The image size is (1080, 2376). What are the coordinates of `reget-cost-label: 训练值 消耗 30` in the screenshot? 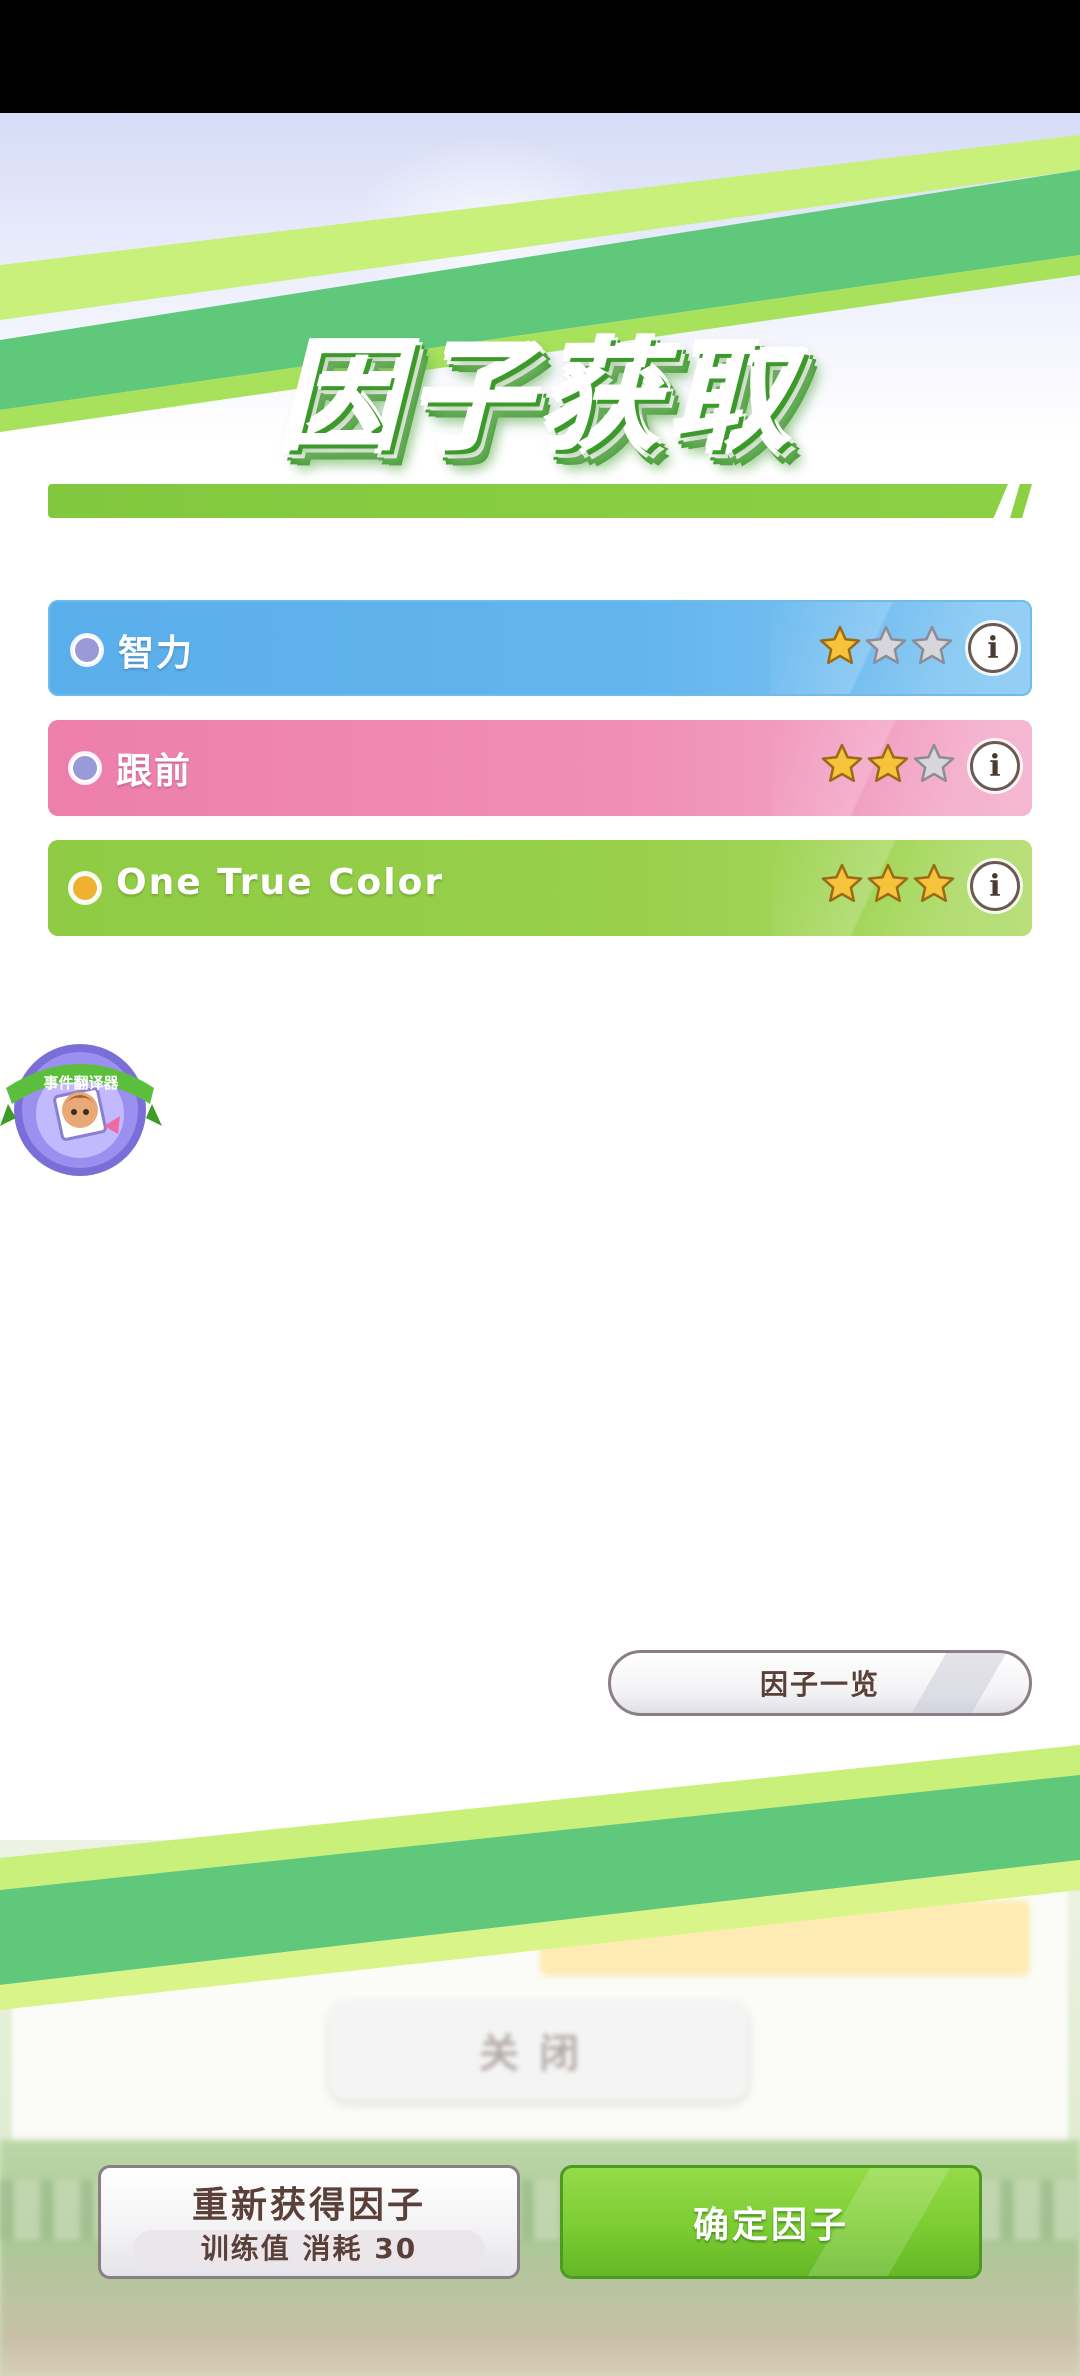 It's located at (309, 2249).